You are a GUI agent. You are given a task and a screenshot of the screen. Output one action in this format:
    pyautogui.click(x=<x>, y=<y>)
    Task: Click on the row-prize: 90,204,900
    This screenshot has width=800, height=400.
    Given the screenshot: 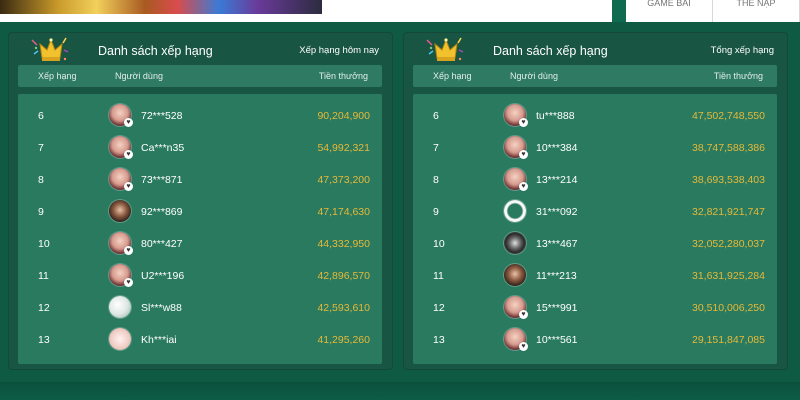 What is the action you would take?
    pyautogui.click(x=343, y=116)
    